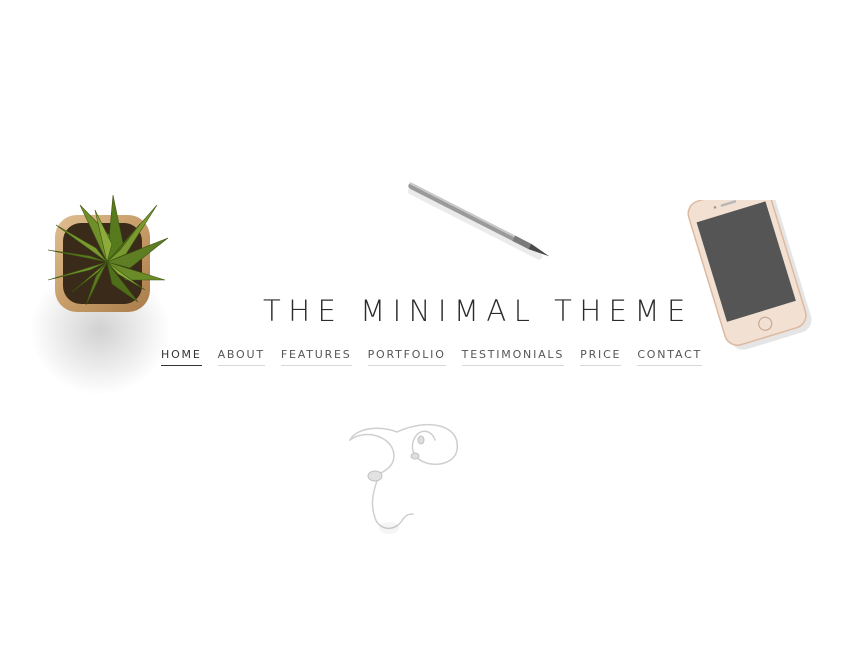  What do you see at coordinates (241, 357) in the screenshot?
I see `nav-about: ABOUT` at bounding box center [241, 357].